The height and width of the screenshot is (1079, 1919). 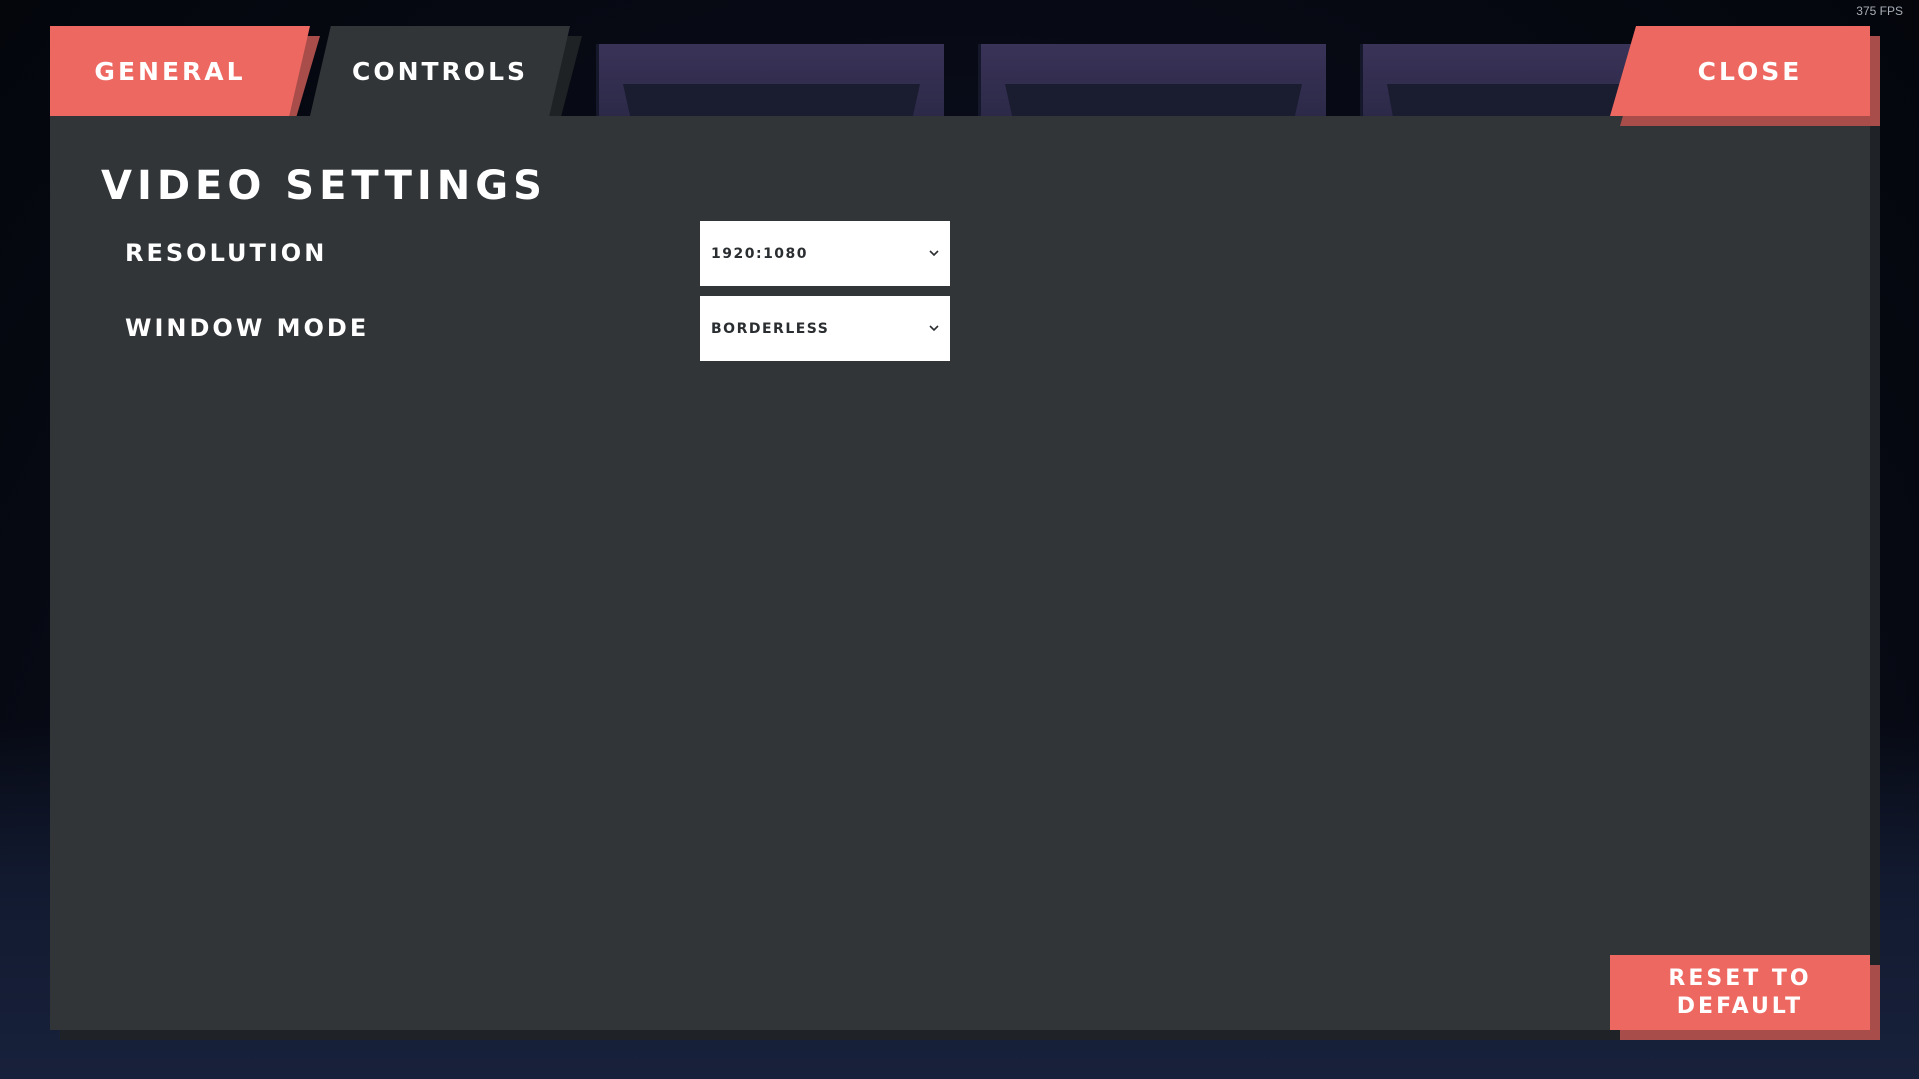 I want to click on window-mode-dropdown: Borderless, so click(x=825, y=328).